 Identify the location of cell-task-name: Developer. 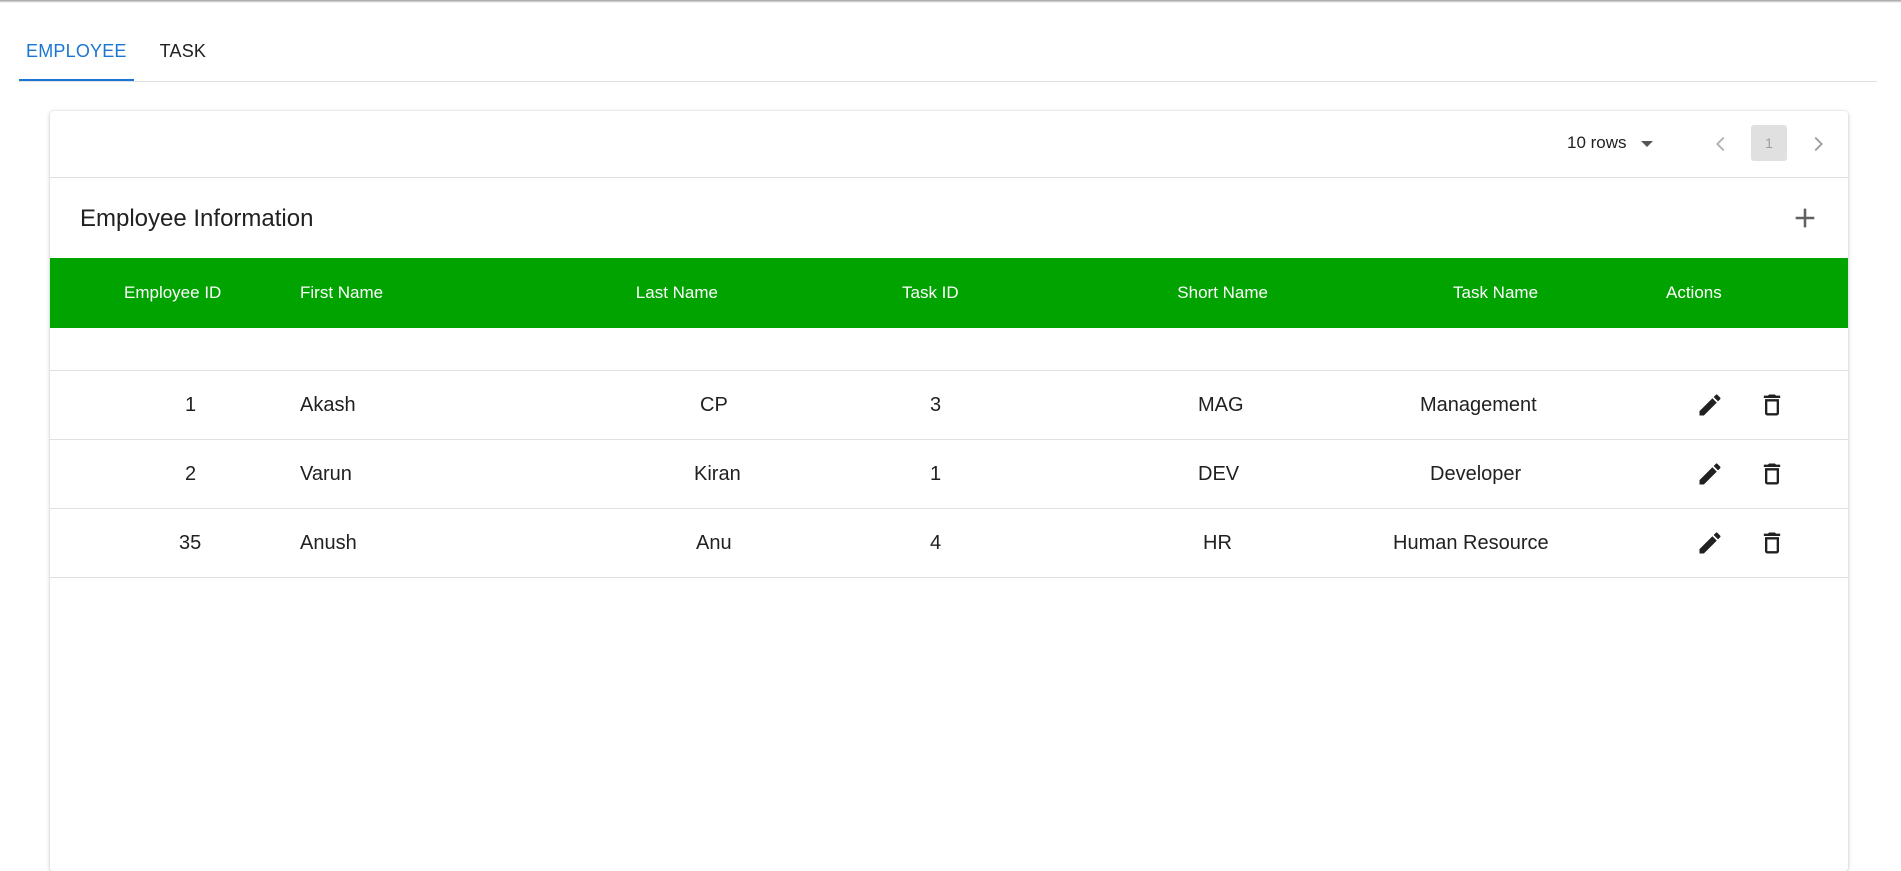
(1476, 473).